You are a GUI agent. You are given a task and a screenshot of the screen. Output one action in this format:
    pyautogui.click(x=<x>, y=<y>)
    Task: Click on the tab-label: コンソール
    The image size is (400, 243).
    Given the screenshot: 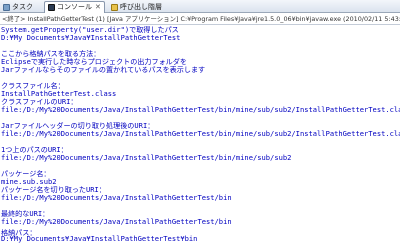 What is the action you would take?
    pyautogui.click(x=74, y=7)
    